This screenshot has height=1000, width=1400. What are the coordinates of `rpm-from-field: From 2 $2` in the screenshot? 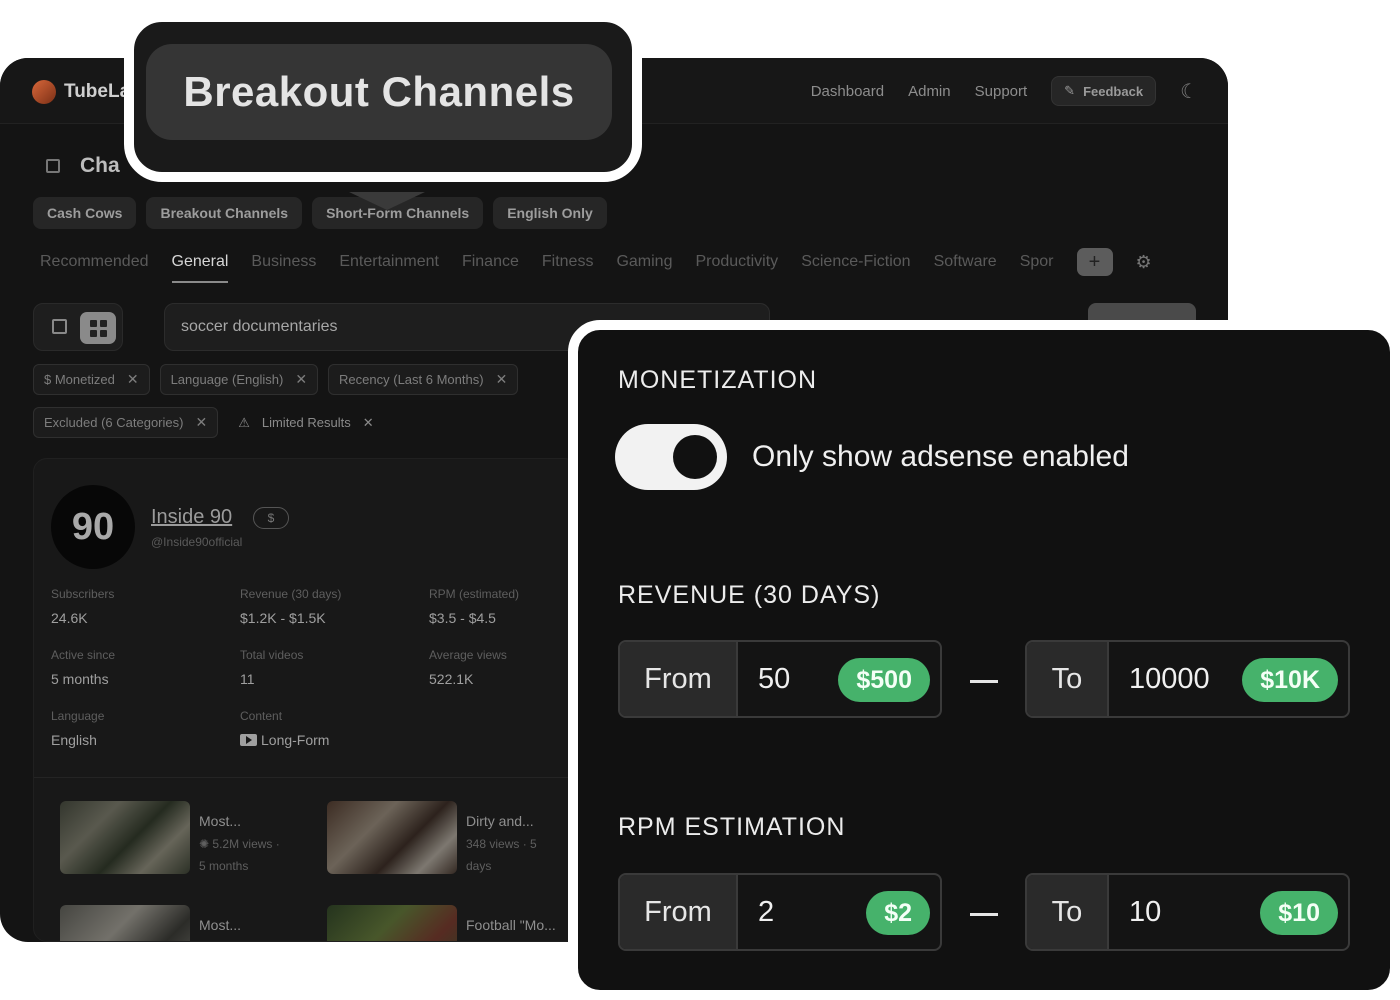 It's located at (780, 912).